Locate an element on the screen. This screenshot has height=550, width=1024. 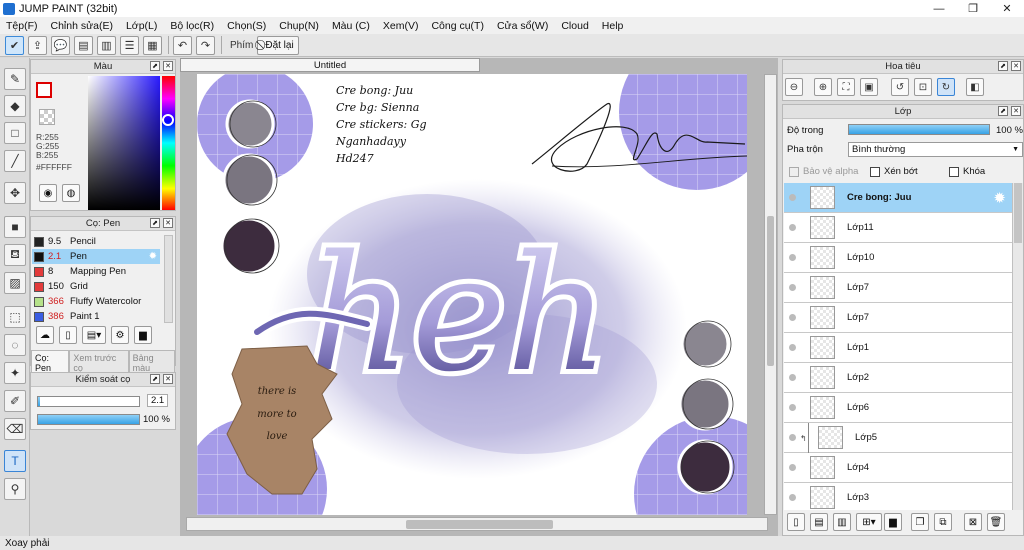
text-tool-icon: T is located at coordinates (15, 461).